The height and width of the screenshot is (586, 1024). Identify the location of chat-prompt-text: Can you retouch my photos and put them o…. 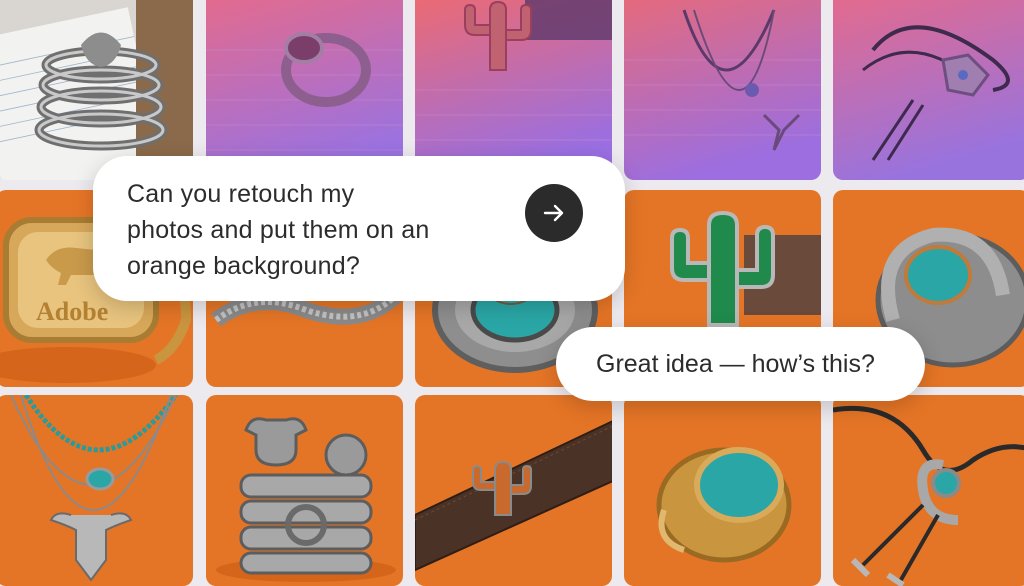
(278, 230).